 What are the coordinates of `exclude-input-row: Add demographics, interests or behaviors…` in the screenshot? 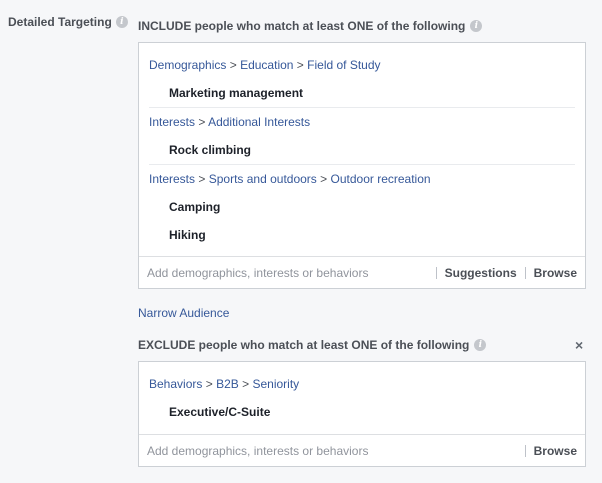 It's located at (362, 450).